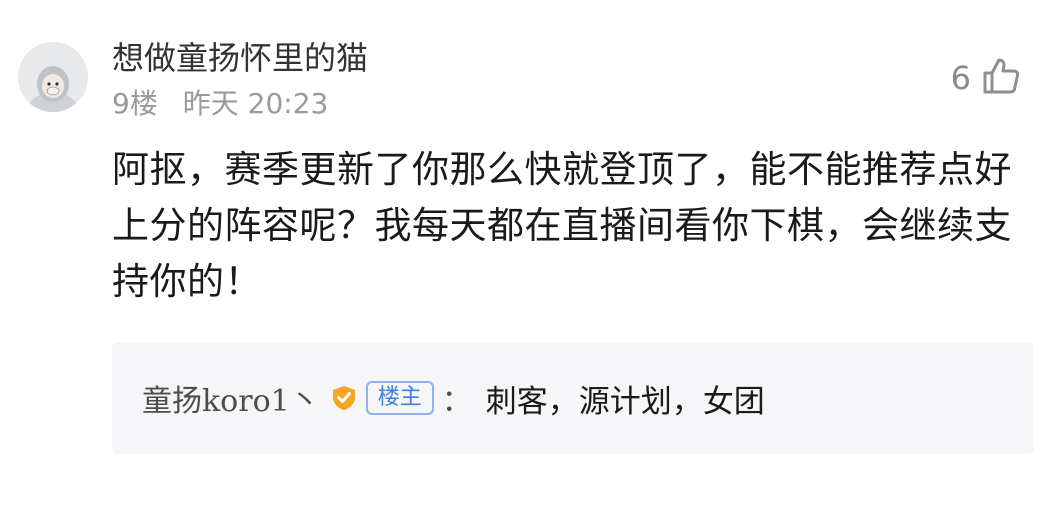 This screenshot has height=507, width=1049. I want to click on comment-time: 昨天 20:23, so click(255, 103).